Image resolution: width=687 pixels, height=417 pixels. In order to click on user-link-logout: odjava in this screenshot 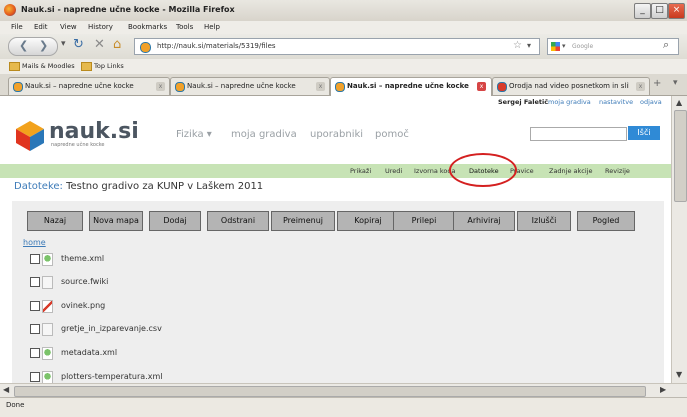, I will do `click(651, 102)`.